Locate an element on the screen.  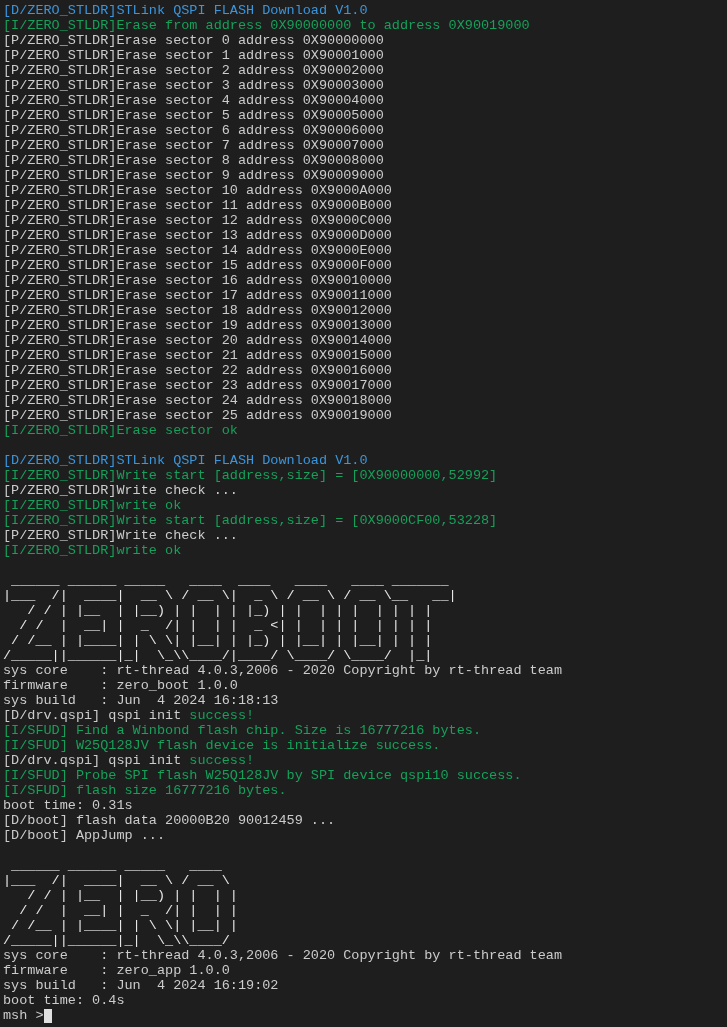
log-line: boot time: 0.4s is located at coordinates (64, 1000).